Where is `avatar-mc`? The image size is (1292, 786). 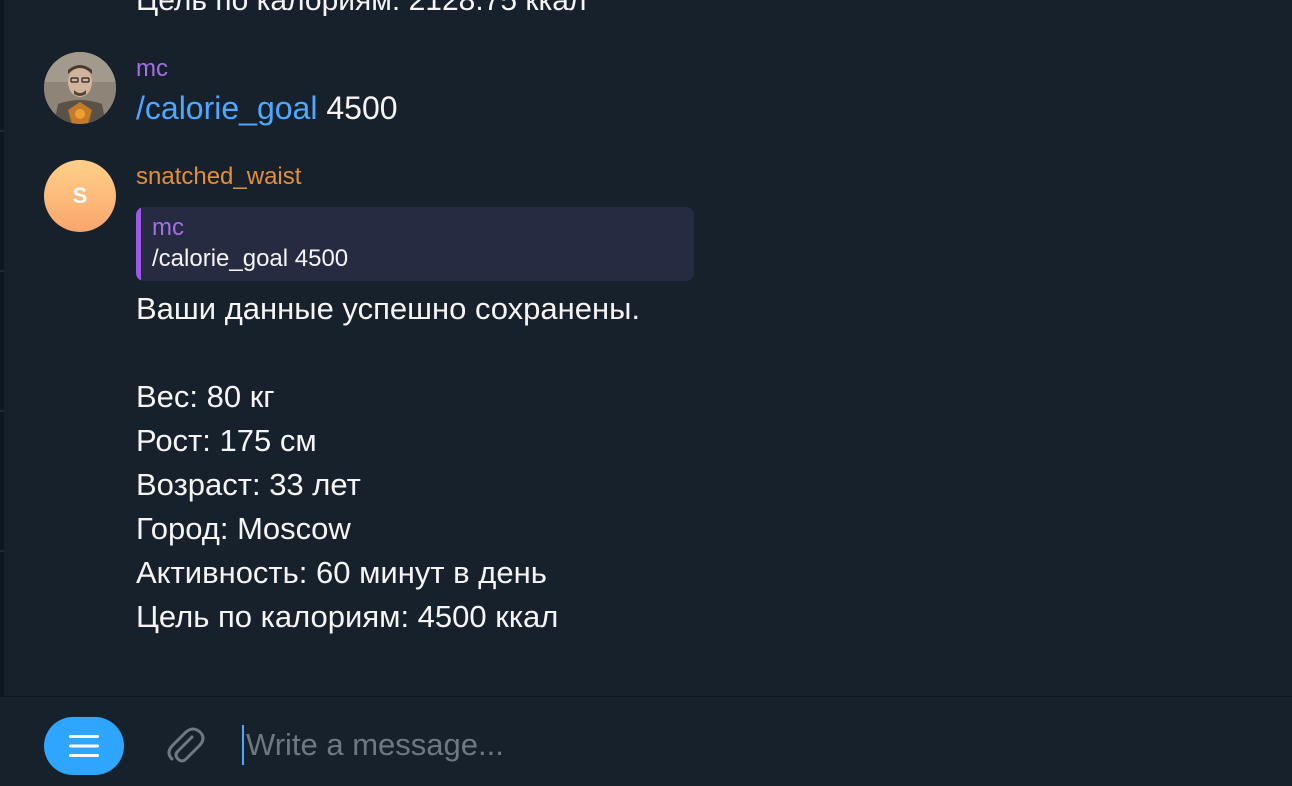
avatar-mc is located at coordinates (80, 88).